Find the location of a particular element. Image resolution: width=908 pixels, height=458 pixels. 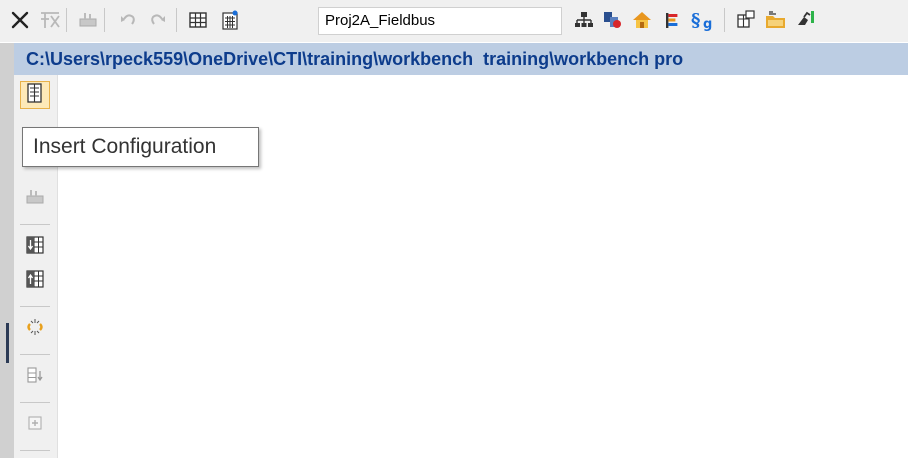

main-toolbar: Proj2A_Fieldbus § g is located at coordinates (454, 21).